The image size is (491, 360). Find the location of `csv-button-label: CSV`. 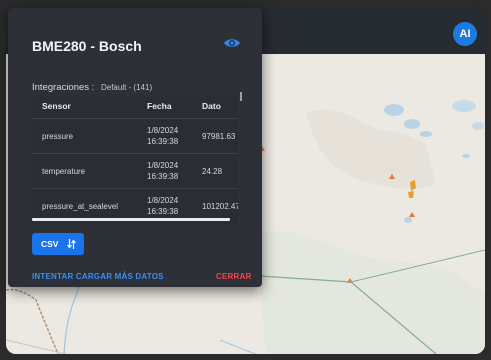

csv-button-label: CSV is located at coordinates (50, 244).